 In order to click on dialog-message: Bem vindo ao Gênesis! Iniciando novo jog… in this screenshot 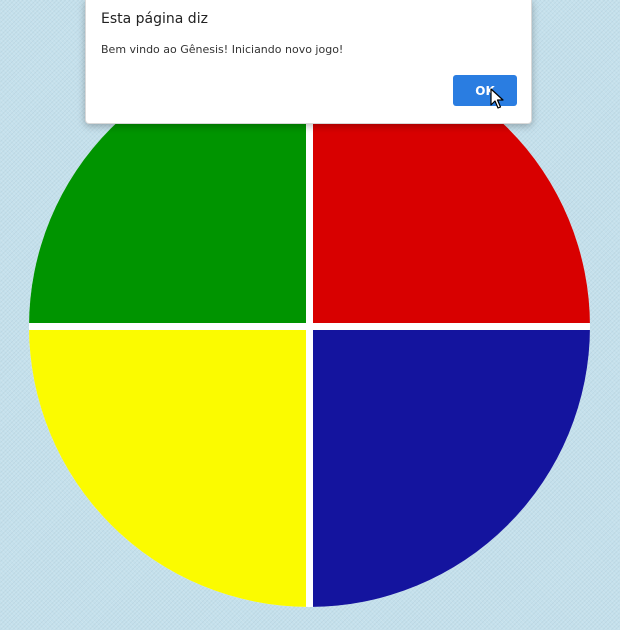, I will do `click(222, 49)`.